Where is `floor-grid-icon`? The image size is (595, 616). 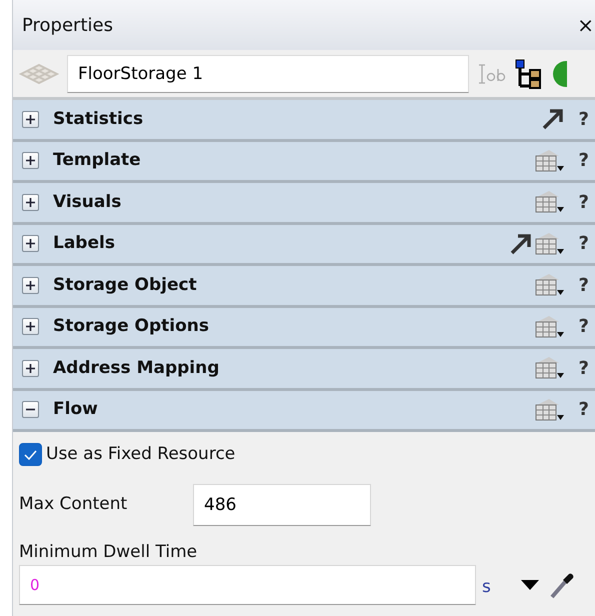 floor-grid-icon is located at coordinates (39, 73).